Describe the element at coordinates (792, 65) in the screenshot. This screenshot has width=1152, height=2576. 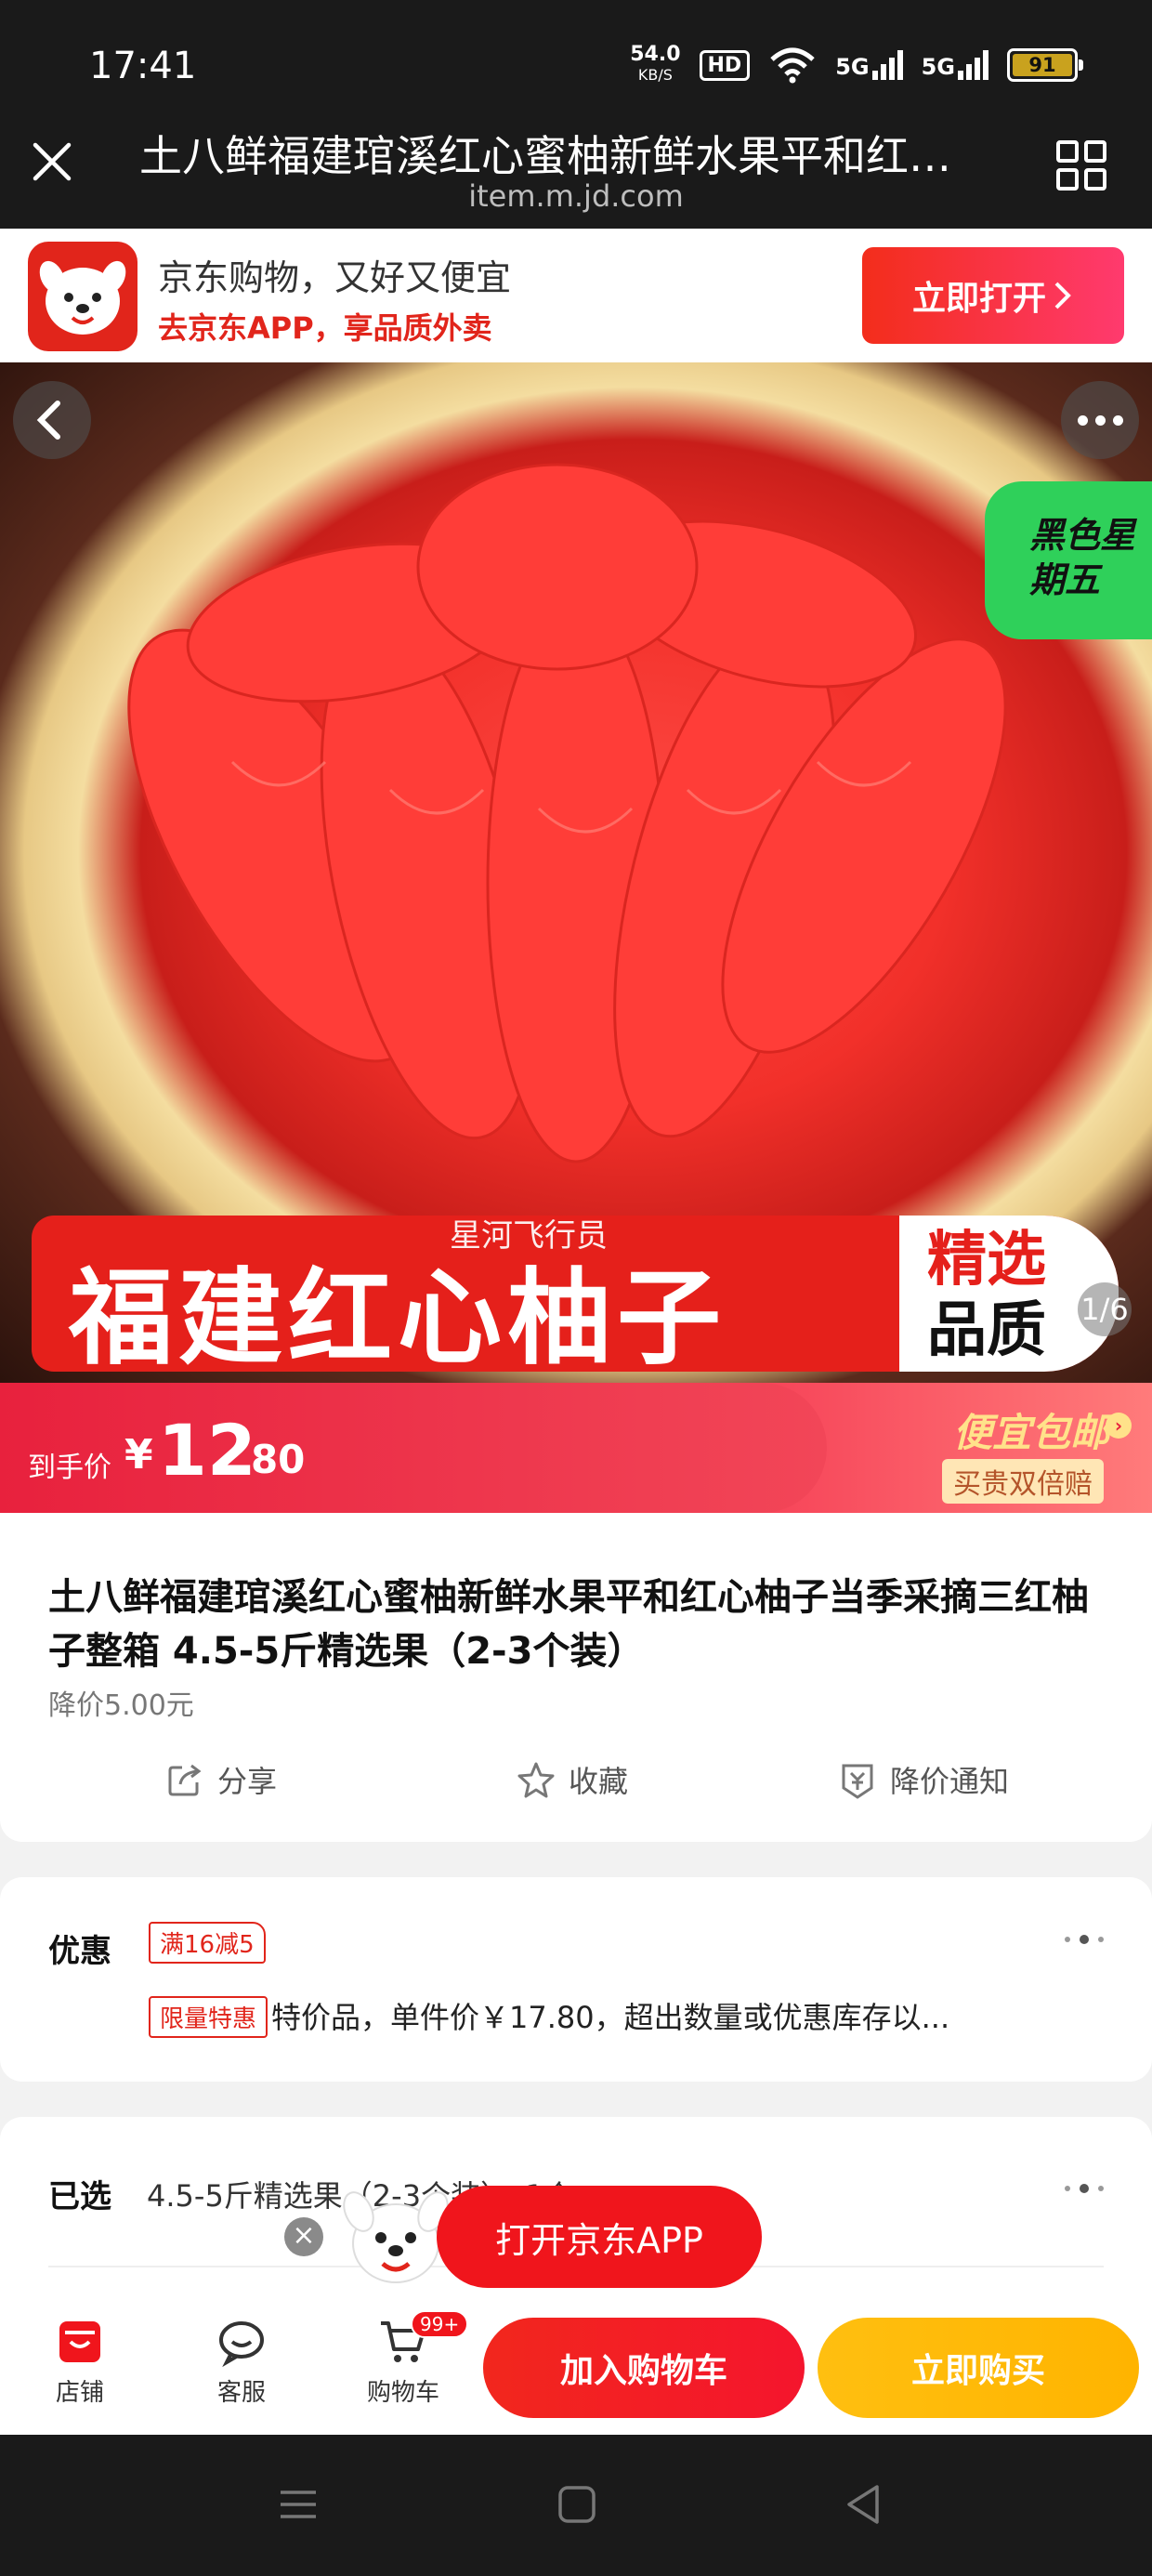
I see `wifi-icon` at that location.